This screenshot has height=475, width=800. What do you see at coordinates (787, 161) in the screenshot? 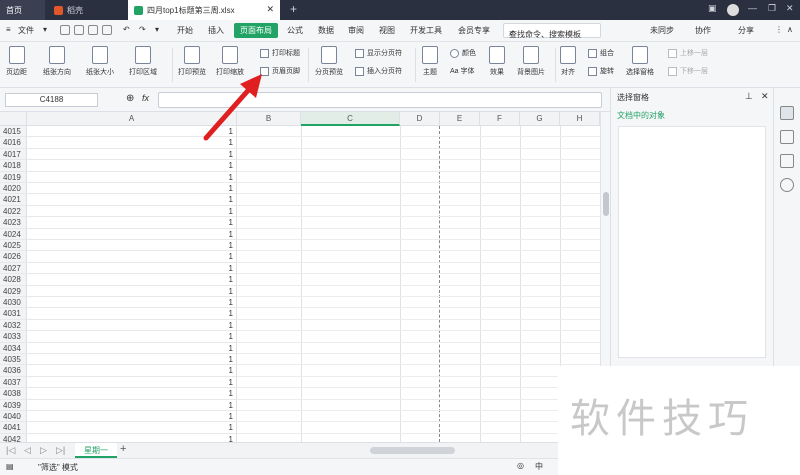
I see `crop-icon` at bounding box center [787, 161].